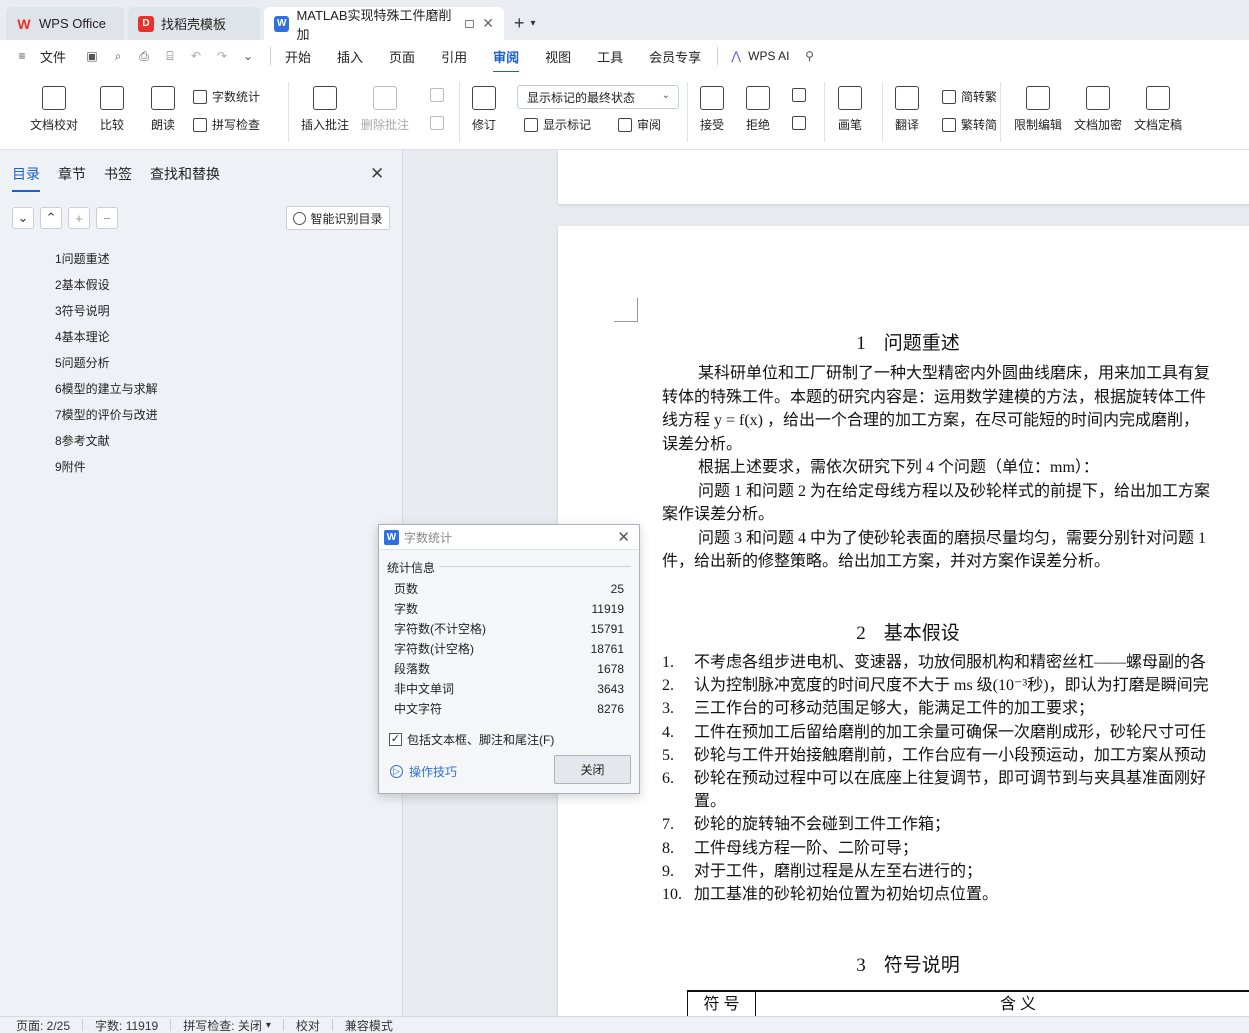 The height and width of the screenshot is (1033, 1249). Describe the element at coordinates (226, 96) in the screenshot. I see `word-count-button: 字数统计` at that location.